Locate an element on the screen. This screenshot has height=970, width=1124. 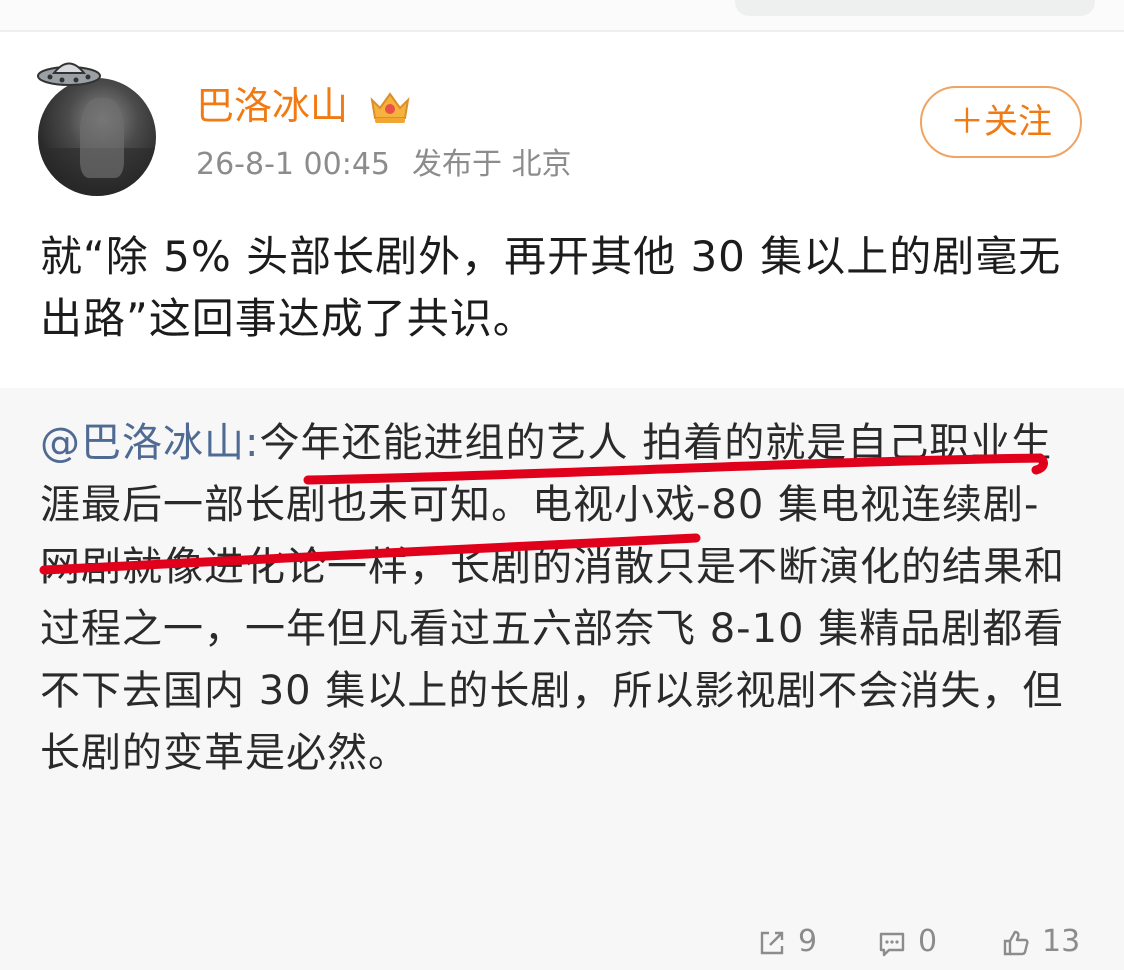
top-strip is located at coordinates (562, 15).